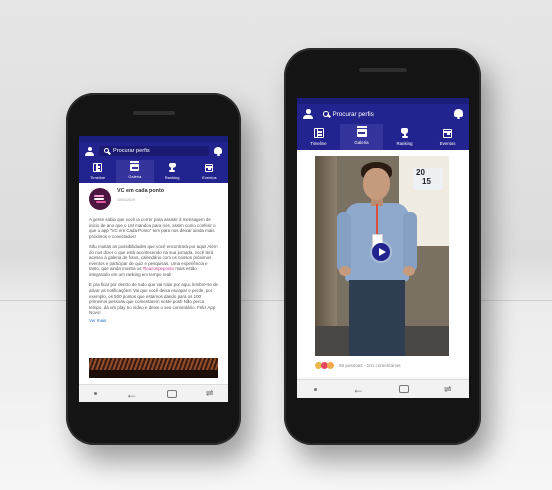 This screenshot has height=490, width=552. Describe the element at coordinates (153, 320) in the screenshot. I see `see-more-link: Ver mais` at that location.